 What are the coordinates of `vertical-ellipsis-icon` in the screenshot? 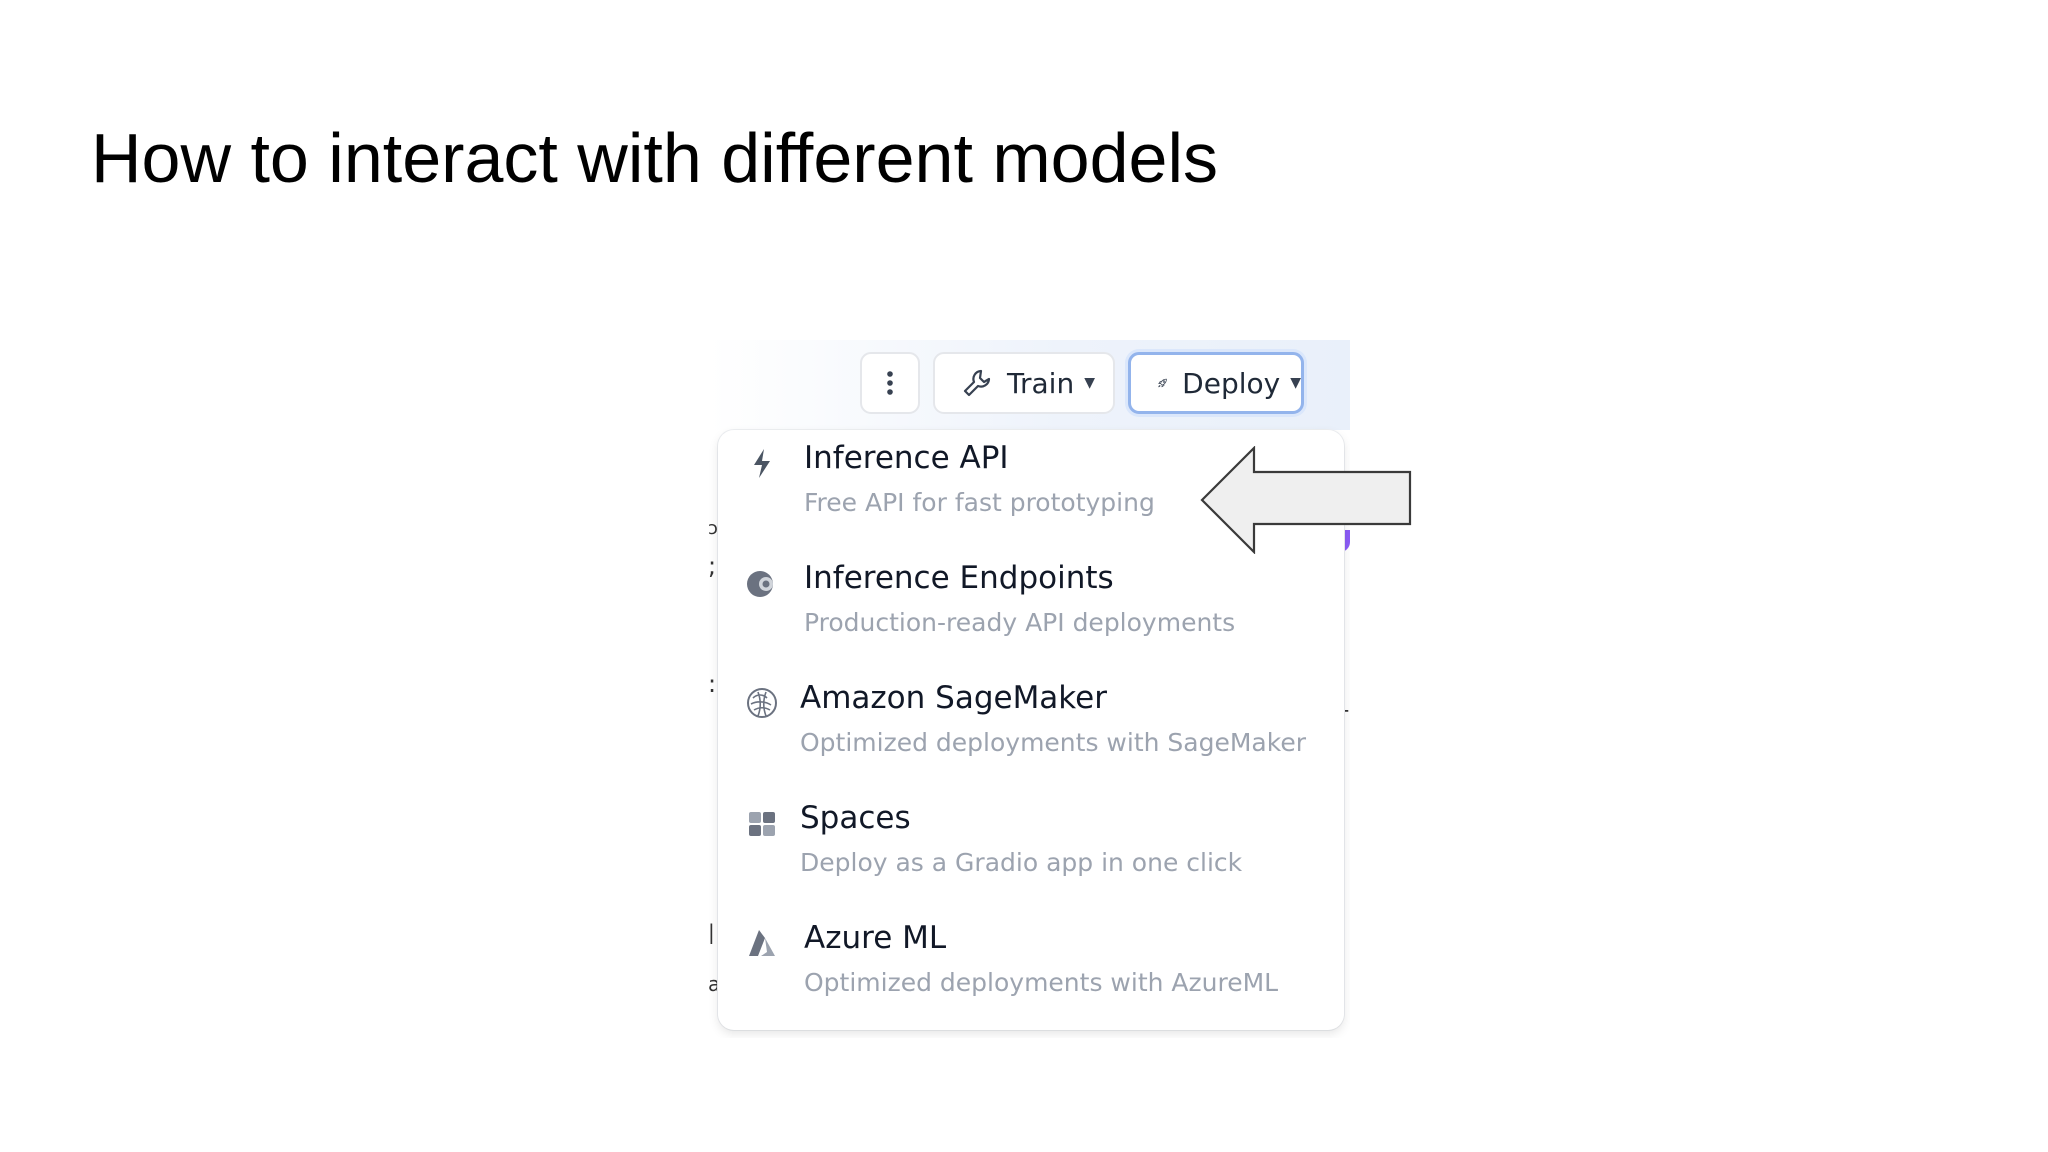 It's located at (890, 383).